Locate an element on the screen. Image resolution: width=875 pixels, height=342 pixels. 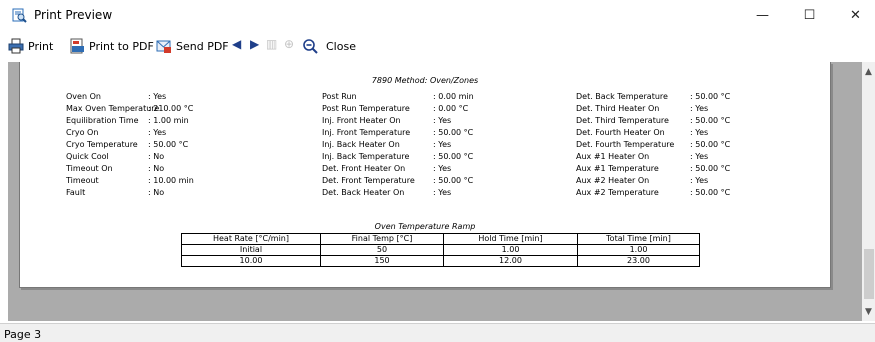
zoom-out-close-button: Close is located at coordinates (329, 46).